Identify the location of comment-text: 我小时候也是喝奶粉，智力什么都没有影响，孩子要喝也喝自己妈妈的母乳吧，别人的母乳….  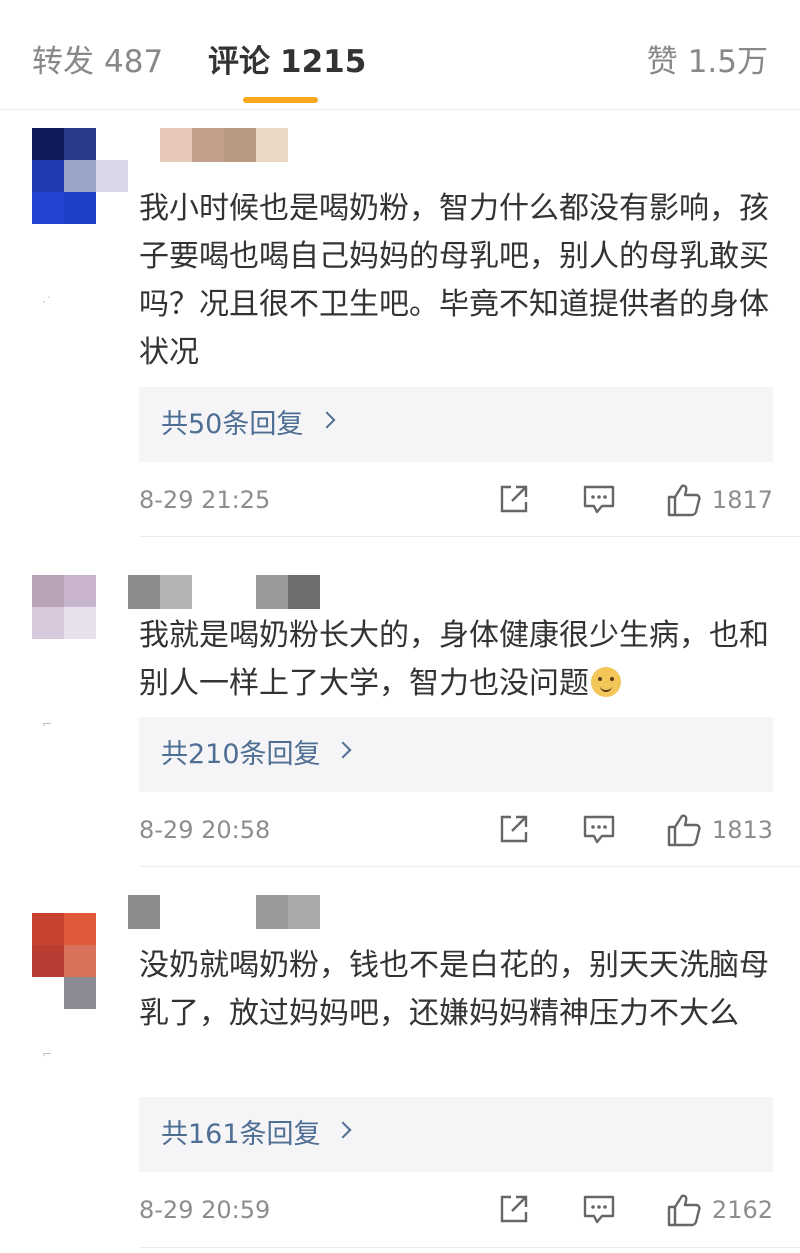
(454, 280).